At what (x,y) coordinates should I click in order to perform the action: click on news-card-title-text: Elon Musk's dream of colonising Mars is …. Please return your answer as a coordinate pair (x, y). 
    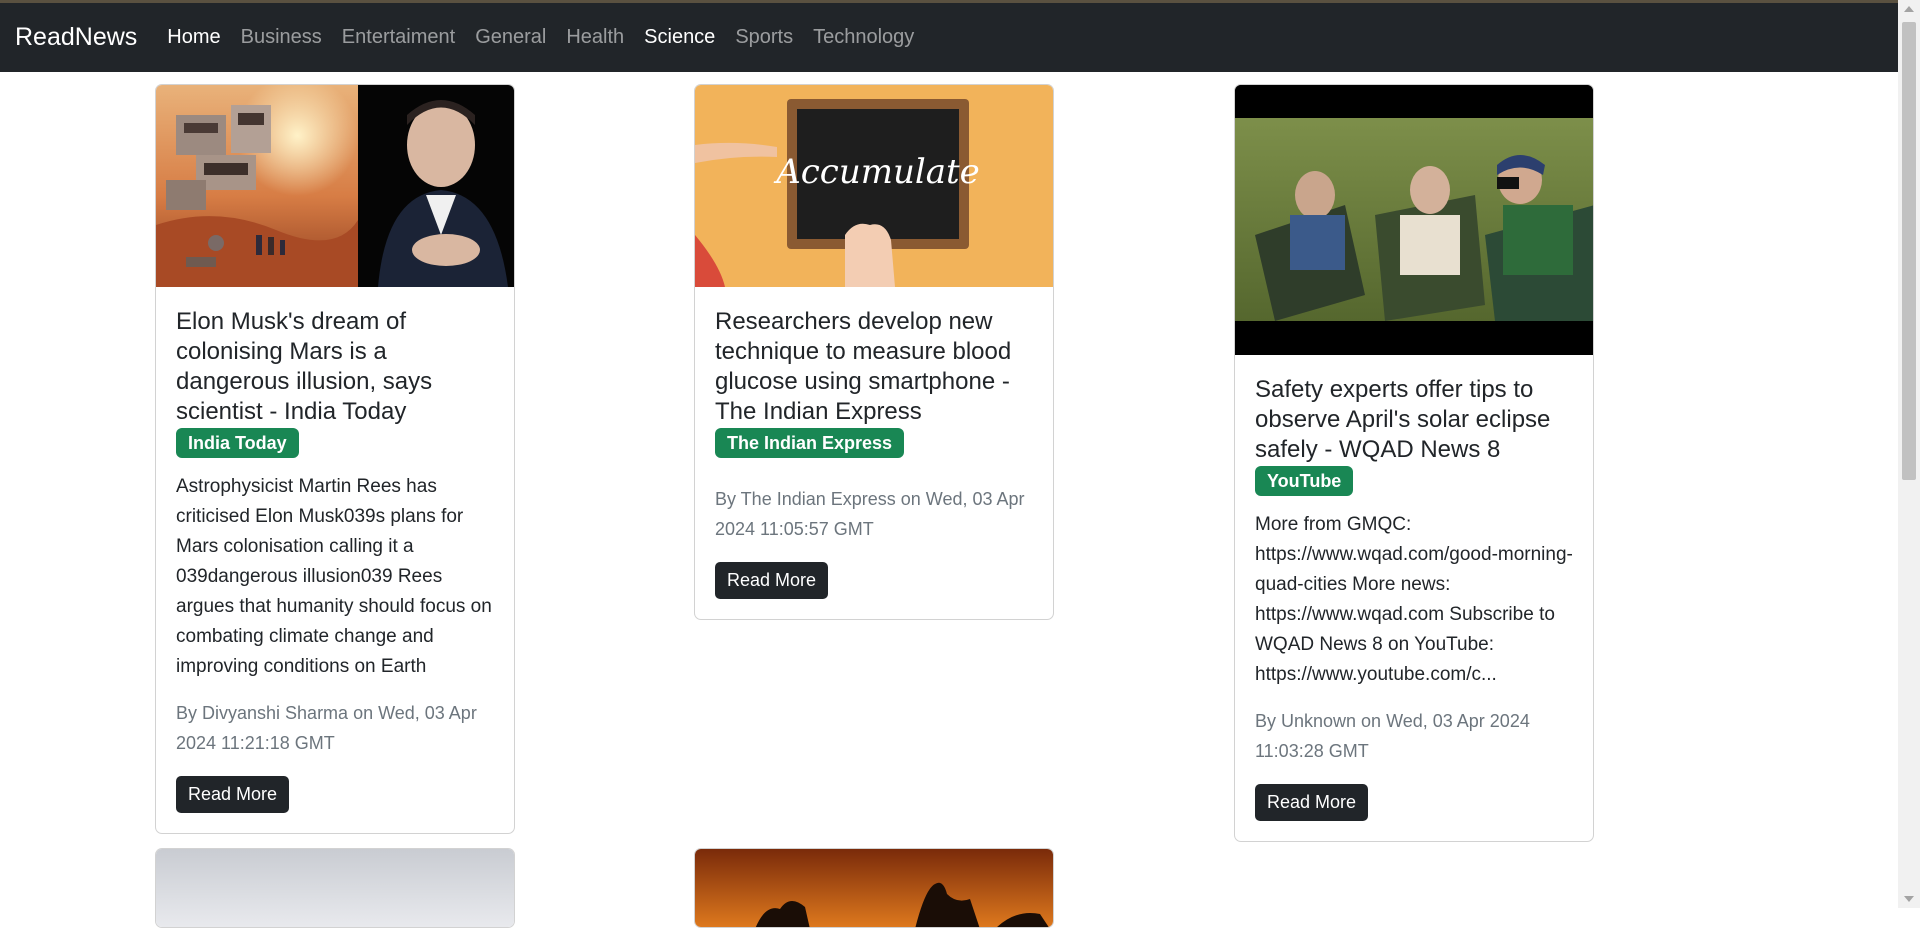
    Looking at the image, I should click on (304, 366).